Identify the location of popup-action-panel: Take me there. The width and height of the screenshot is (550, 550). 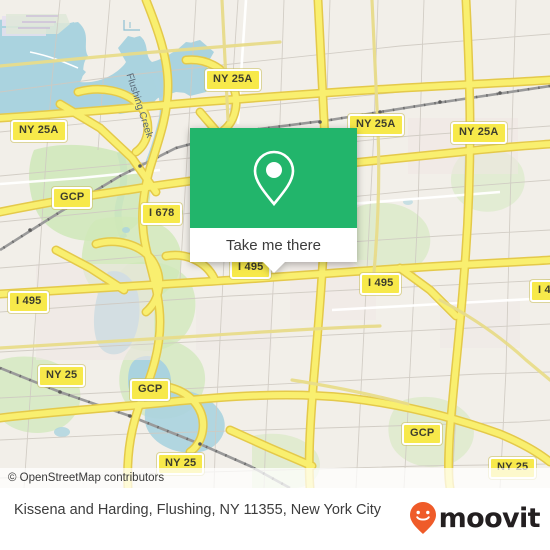
(273, 250).